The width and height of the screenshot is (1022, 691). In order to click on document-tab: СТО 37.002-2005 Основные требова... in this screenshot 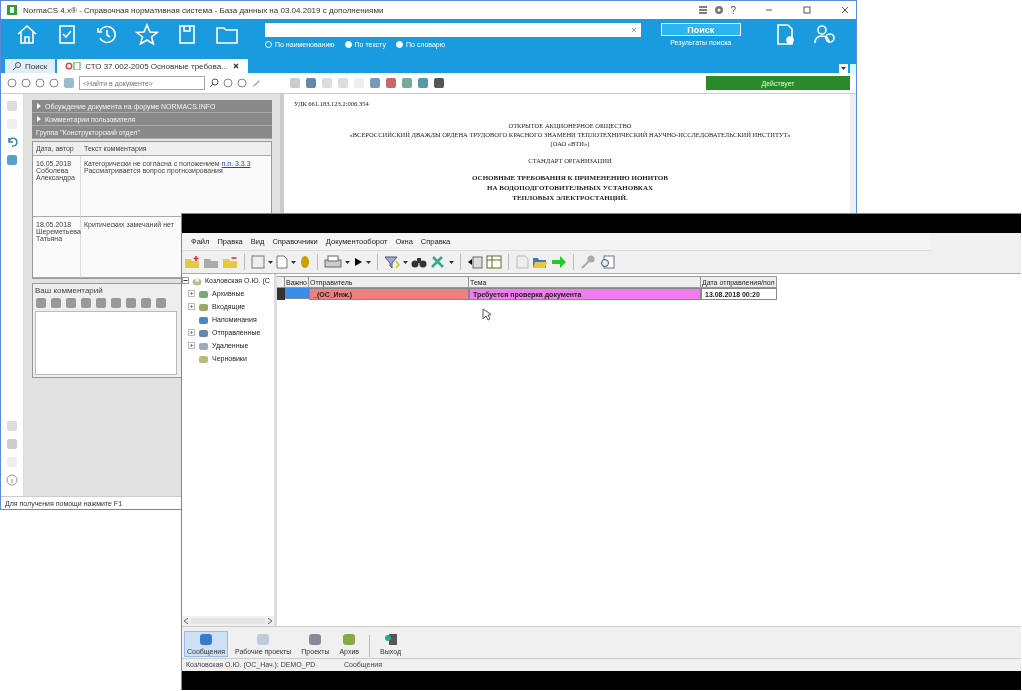, I will do `click(152, 66)`.